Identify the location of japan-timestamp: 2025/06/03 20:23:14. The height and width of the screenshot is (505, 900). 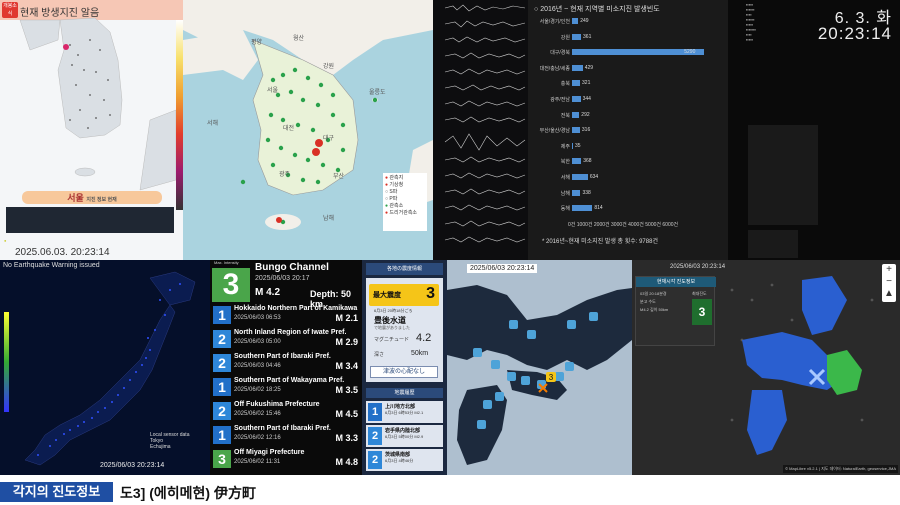
(132, 465).